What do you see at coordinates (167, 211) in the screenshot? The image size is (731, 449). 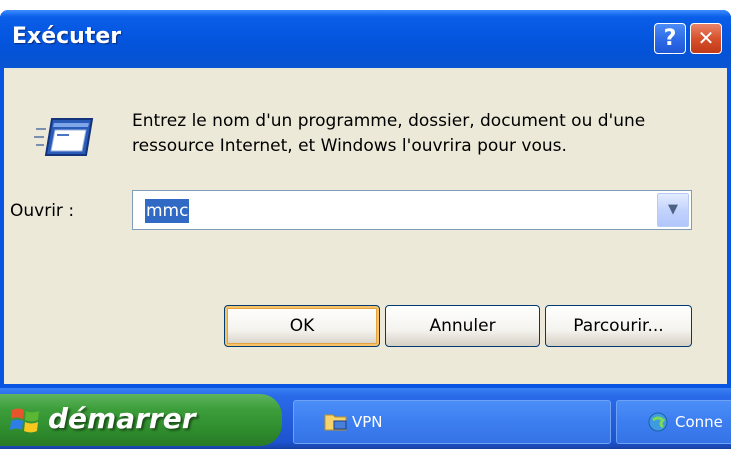 I see `open-input: mmc` at bounding box center [167, 211].